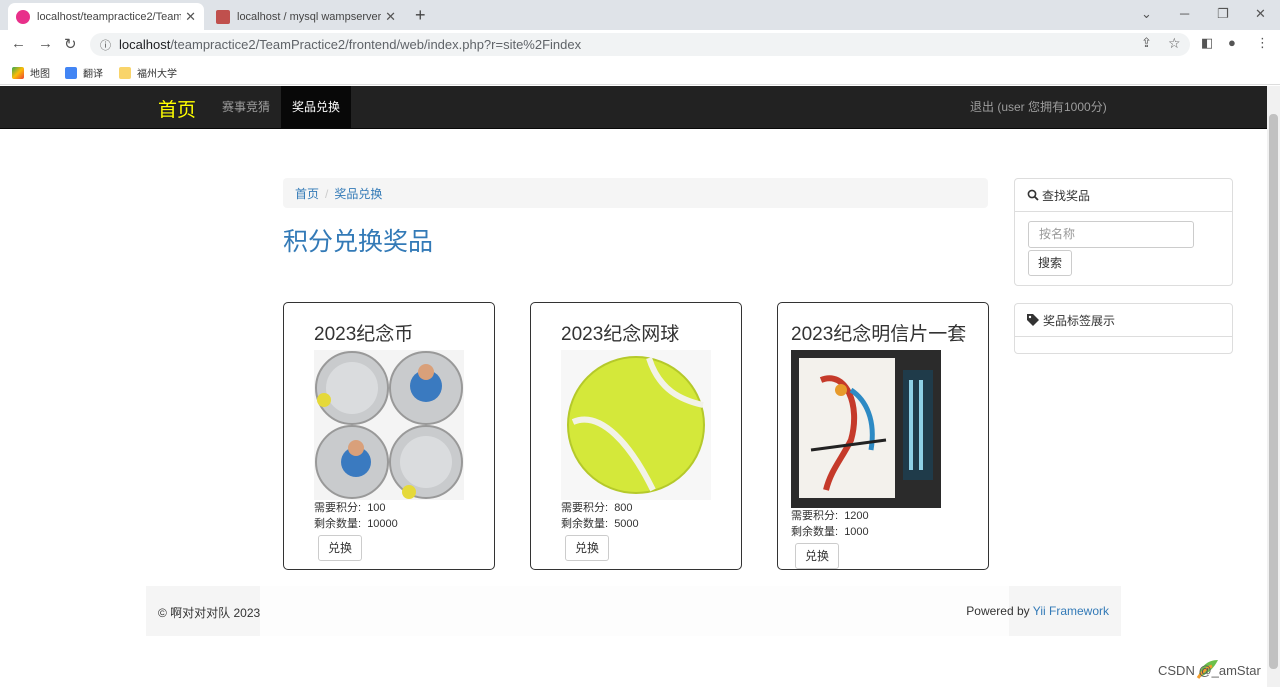 The width and height of the screenshot is (1280, 687). I want to click on prize-card: 2023纪念币 需要积分: 100 剩余数量: 10000 兑换, so click(389, 436).